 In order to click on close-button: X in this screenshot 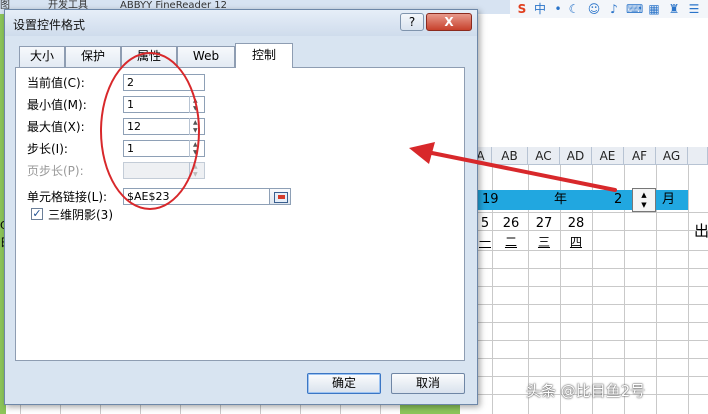, I will do `click(449, 22)`.